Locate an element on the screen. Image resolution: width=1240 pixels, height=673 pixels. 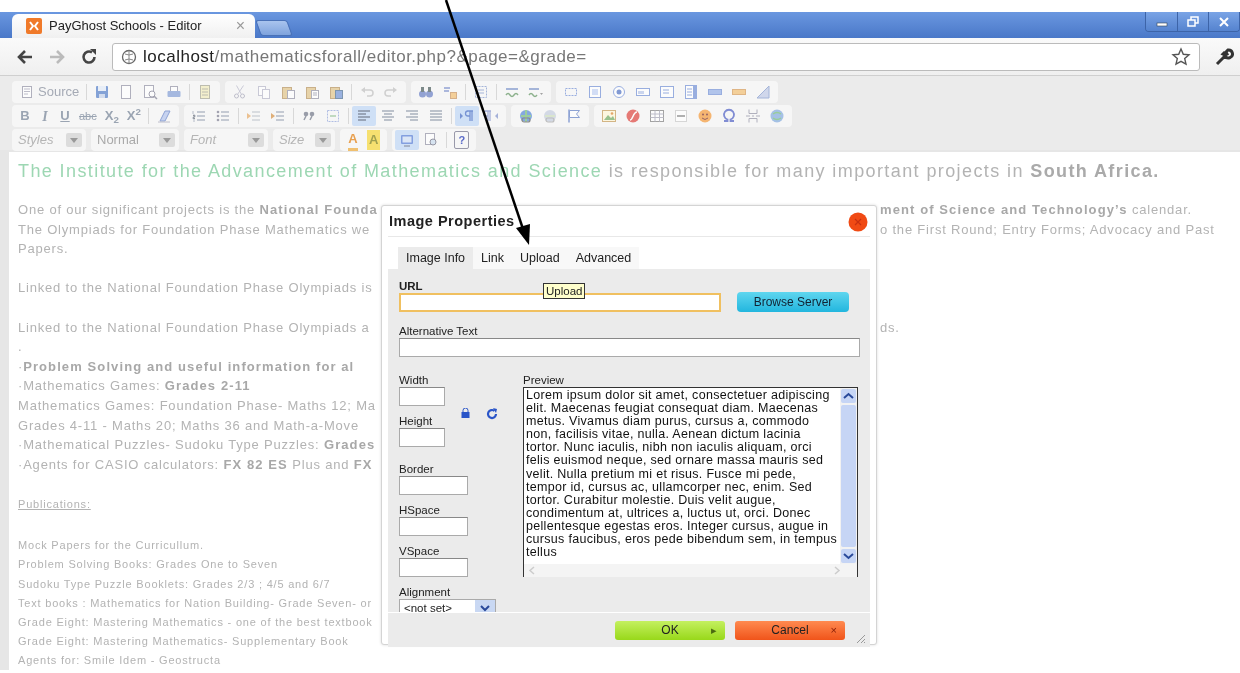
special-character-icon is located at coordinates (728, 116).